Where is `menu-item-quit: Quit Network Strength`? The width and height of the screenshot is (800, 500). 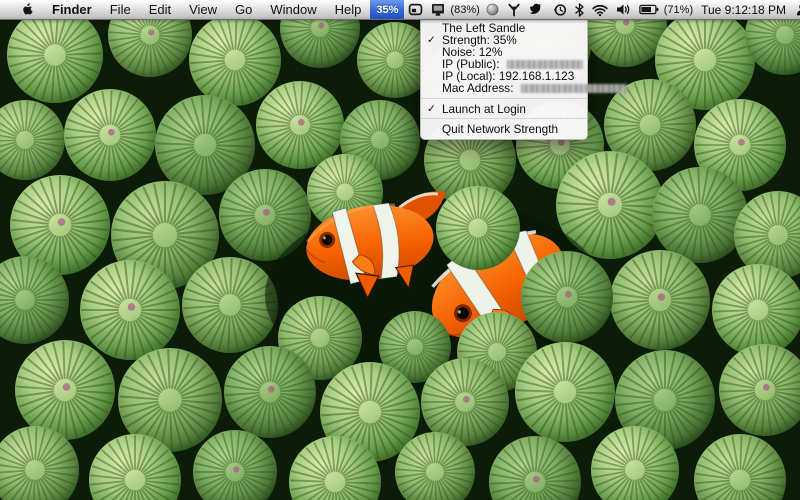 menu-item-quit: Quit Network Strength is located at coordinates (504, 129).